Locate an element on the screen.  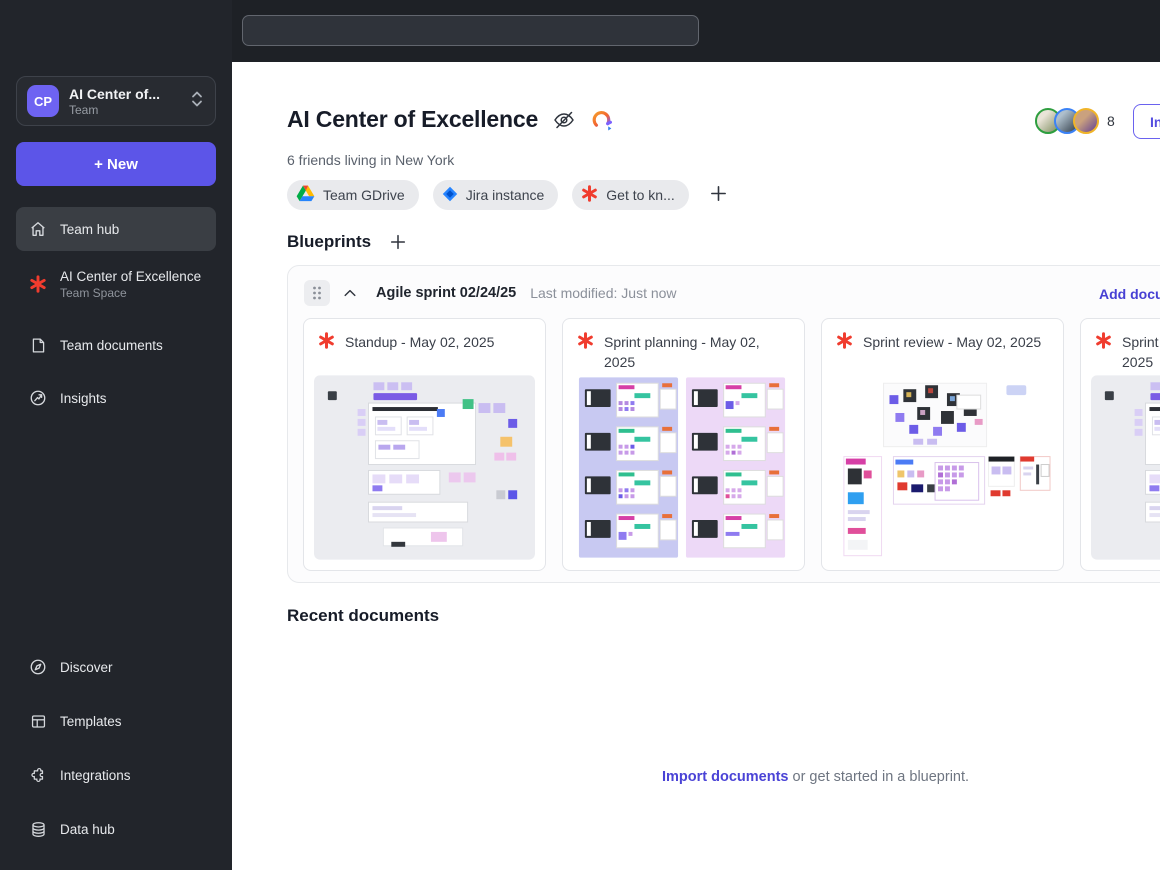
empty-state-rest: or get started in a blueprint. is located at coordinates (879, 777).